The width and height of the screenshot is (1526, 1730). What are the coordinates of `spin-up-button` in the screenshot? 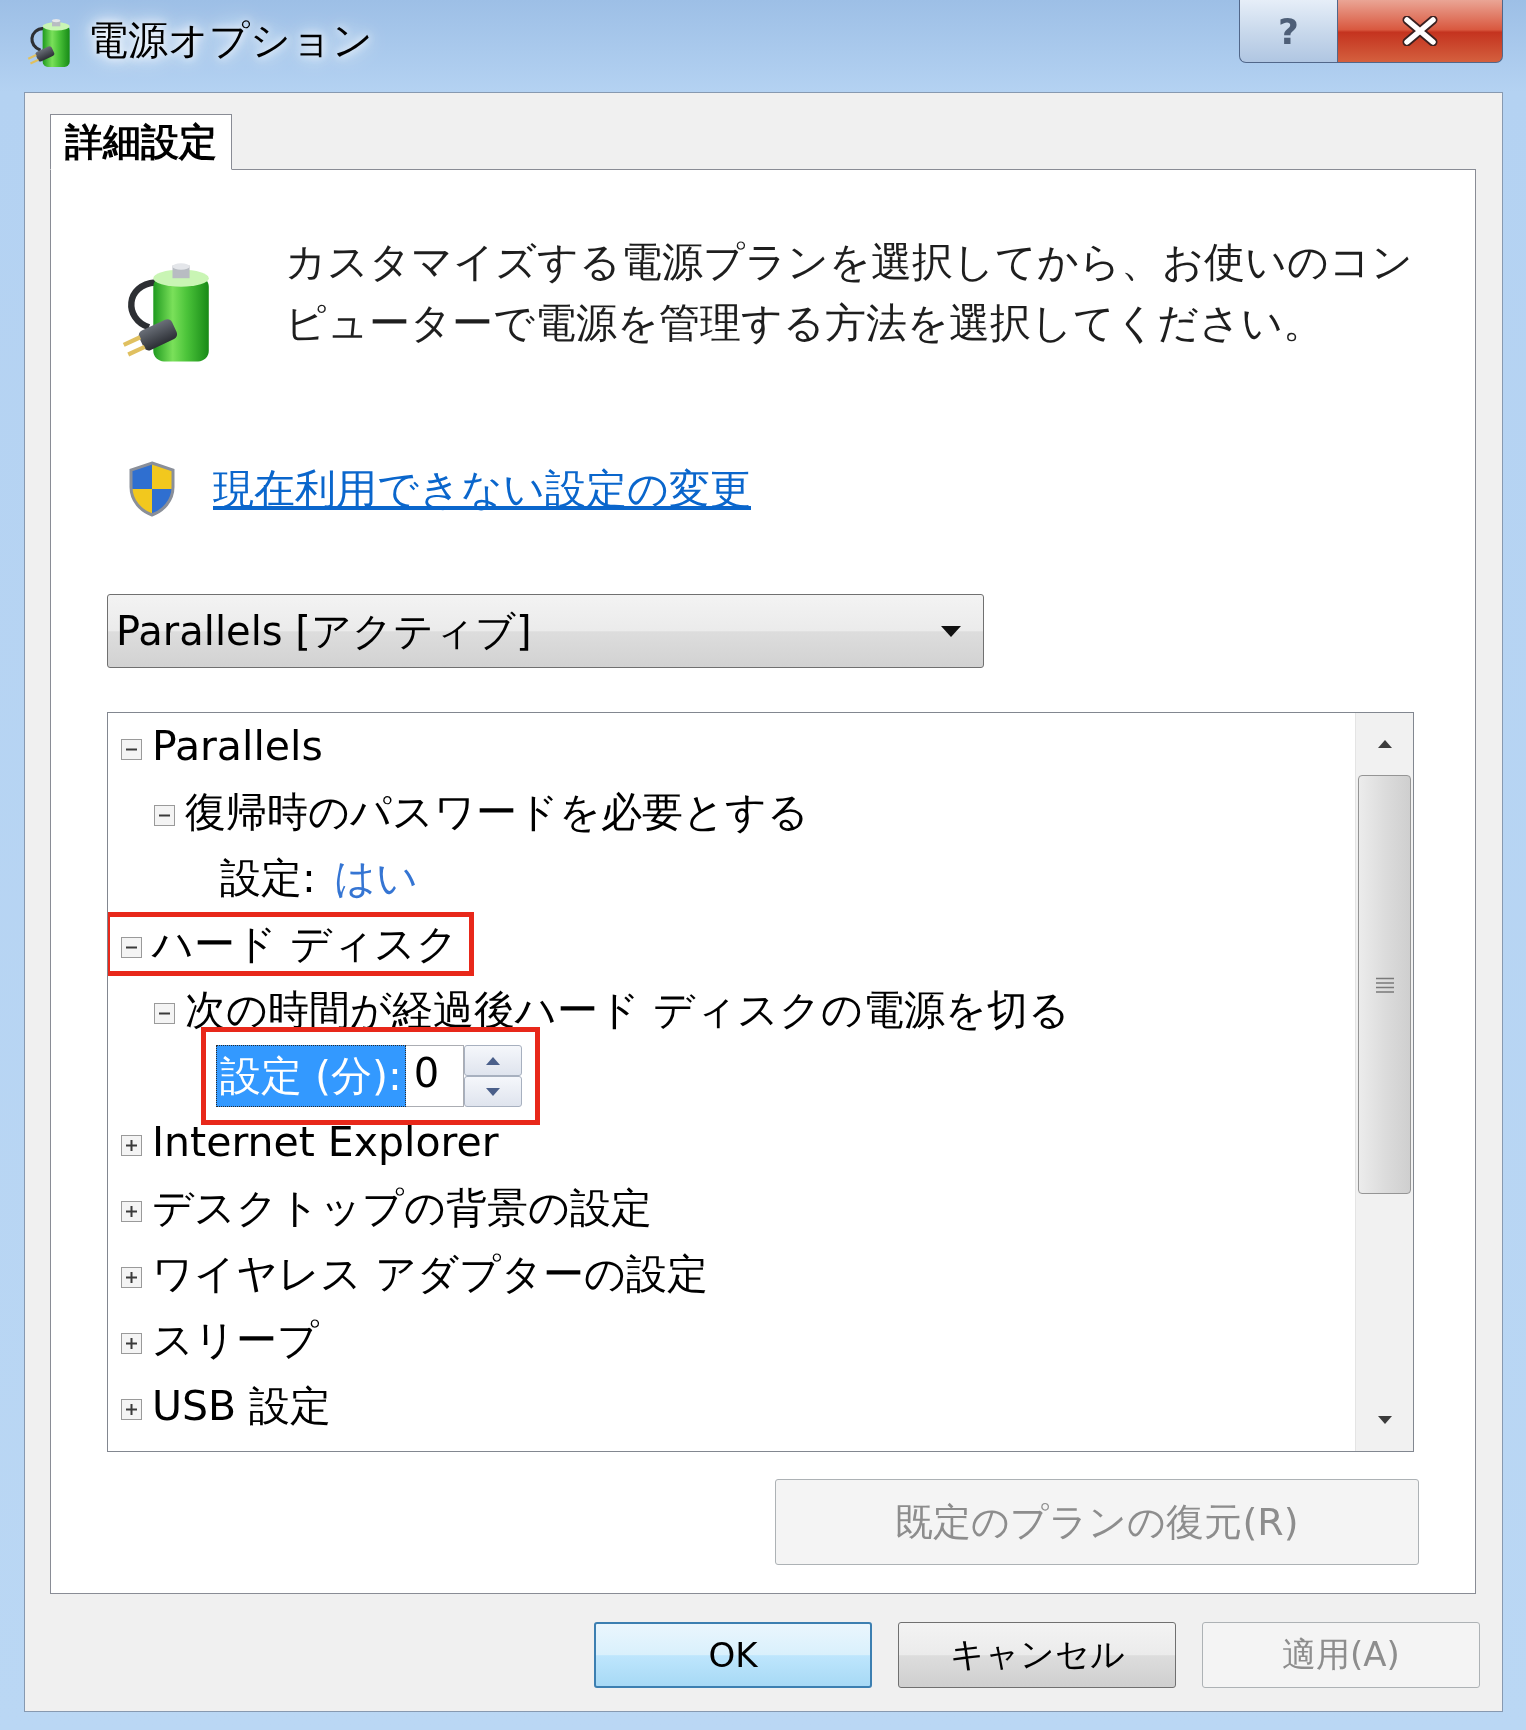 It's located at (492, 1060).